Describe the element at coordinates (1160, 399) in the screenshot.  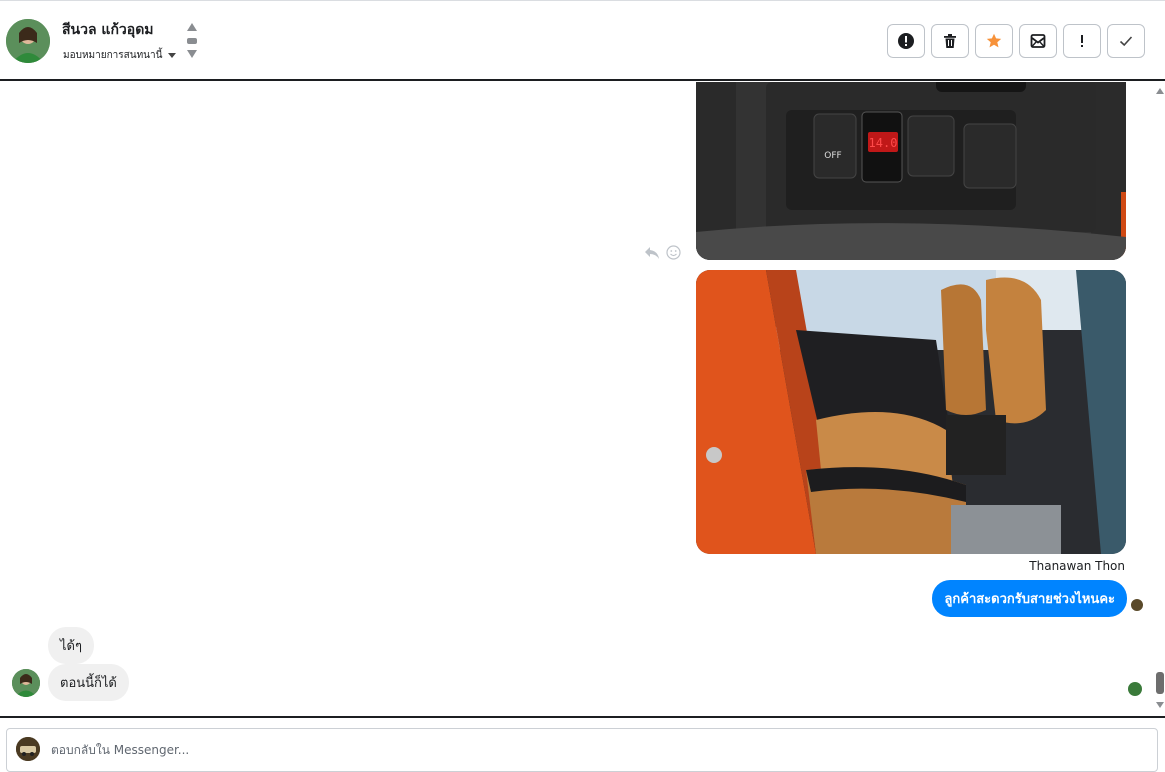
I see `thread-scrollbar` at that location.